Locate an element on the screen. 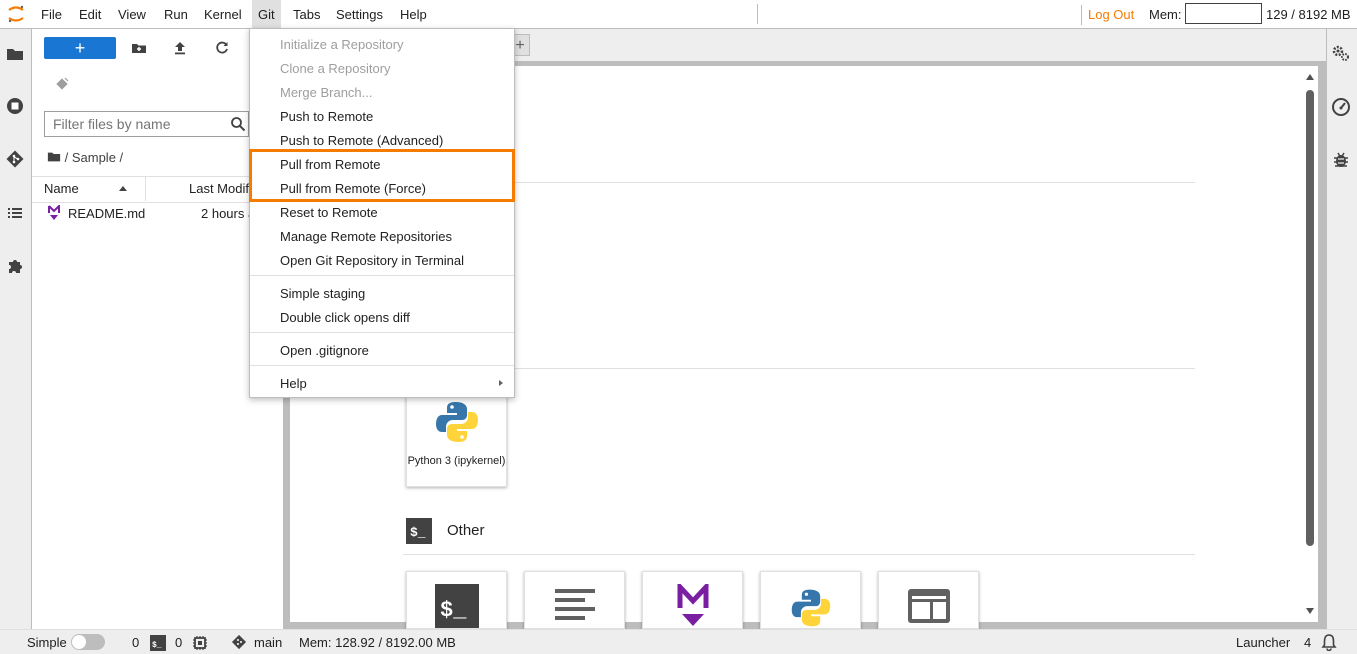  markdown-file-card is located at coordinates (692, 600).